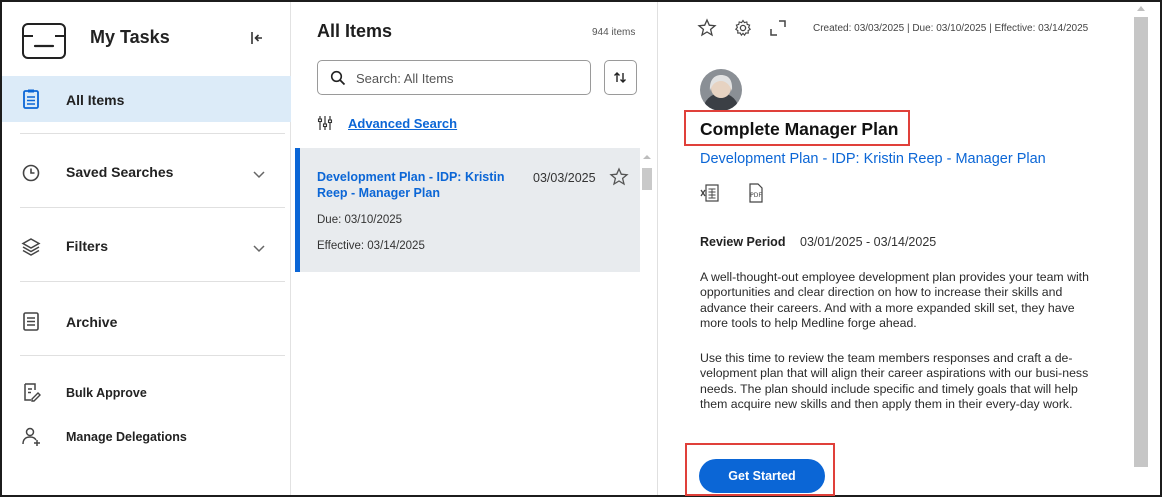 The width and height of the screenshot is (1162, 497). I want to click on clipboard-icon, so click(31, 99).